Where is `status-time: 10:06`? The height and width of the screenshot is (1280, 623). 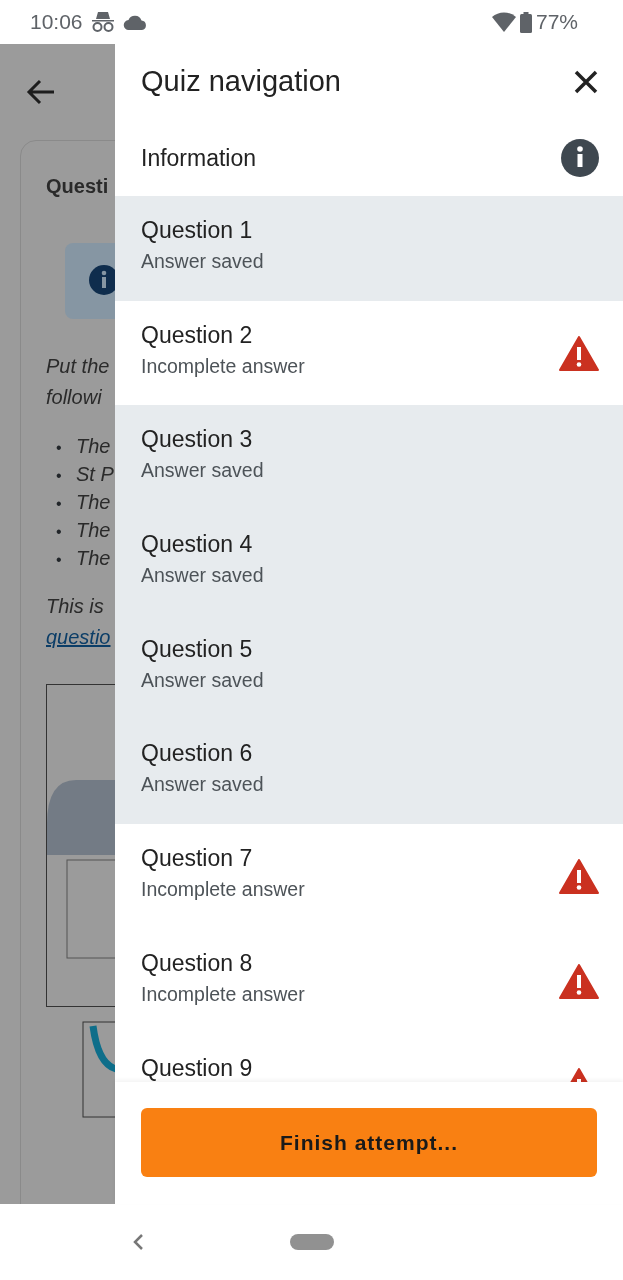 status-time: 10:06 is located at coordinates (56, 22).